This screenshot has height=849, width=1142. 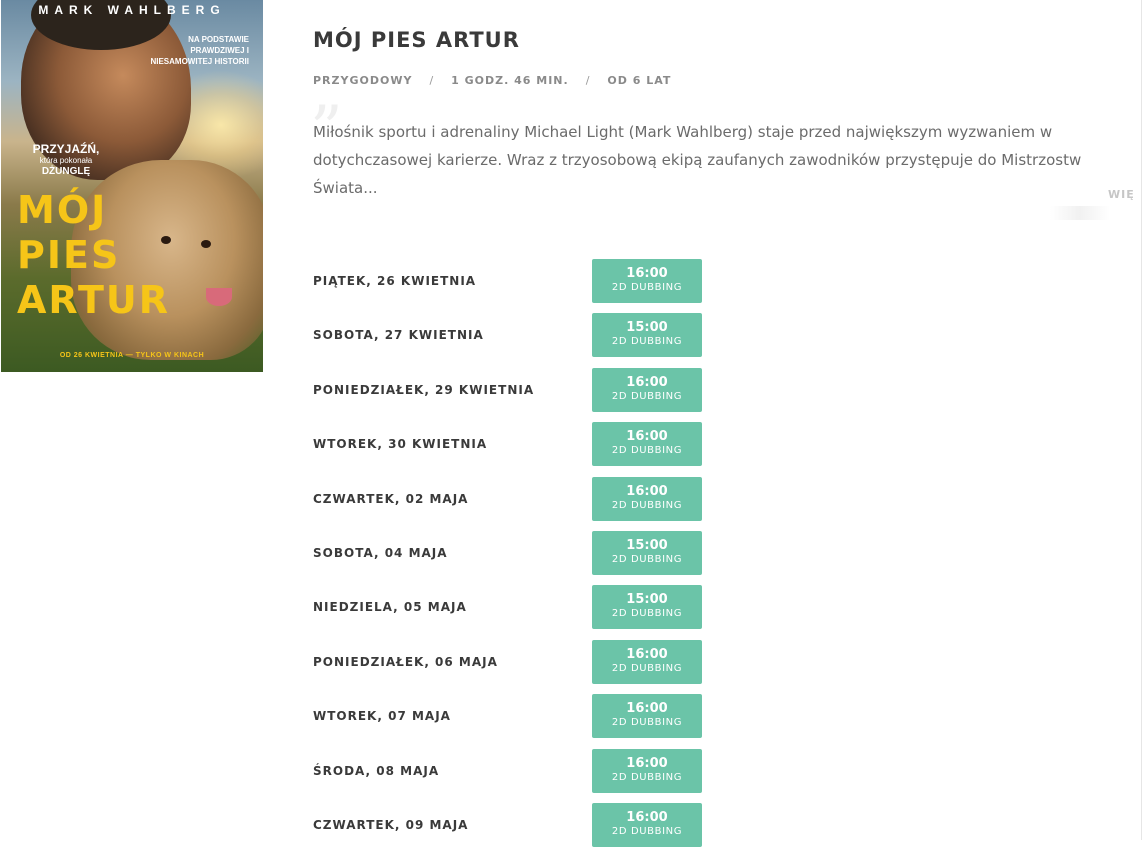 What do you see at coordinates (510, 80) in the screenshot?
I see `movie-duration: 1 GODZ. 46 MIN.` at bounding box center [510, 80].